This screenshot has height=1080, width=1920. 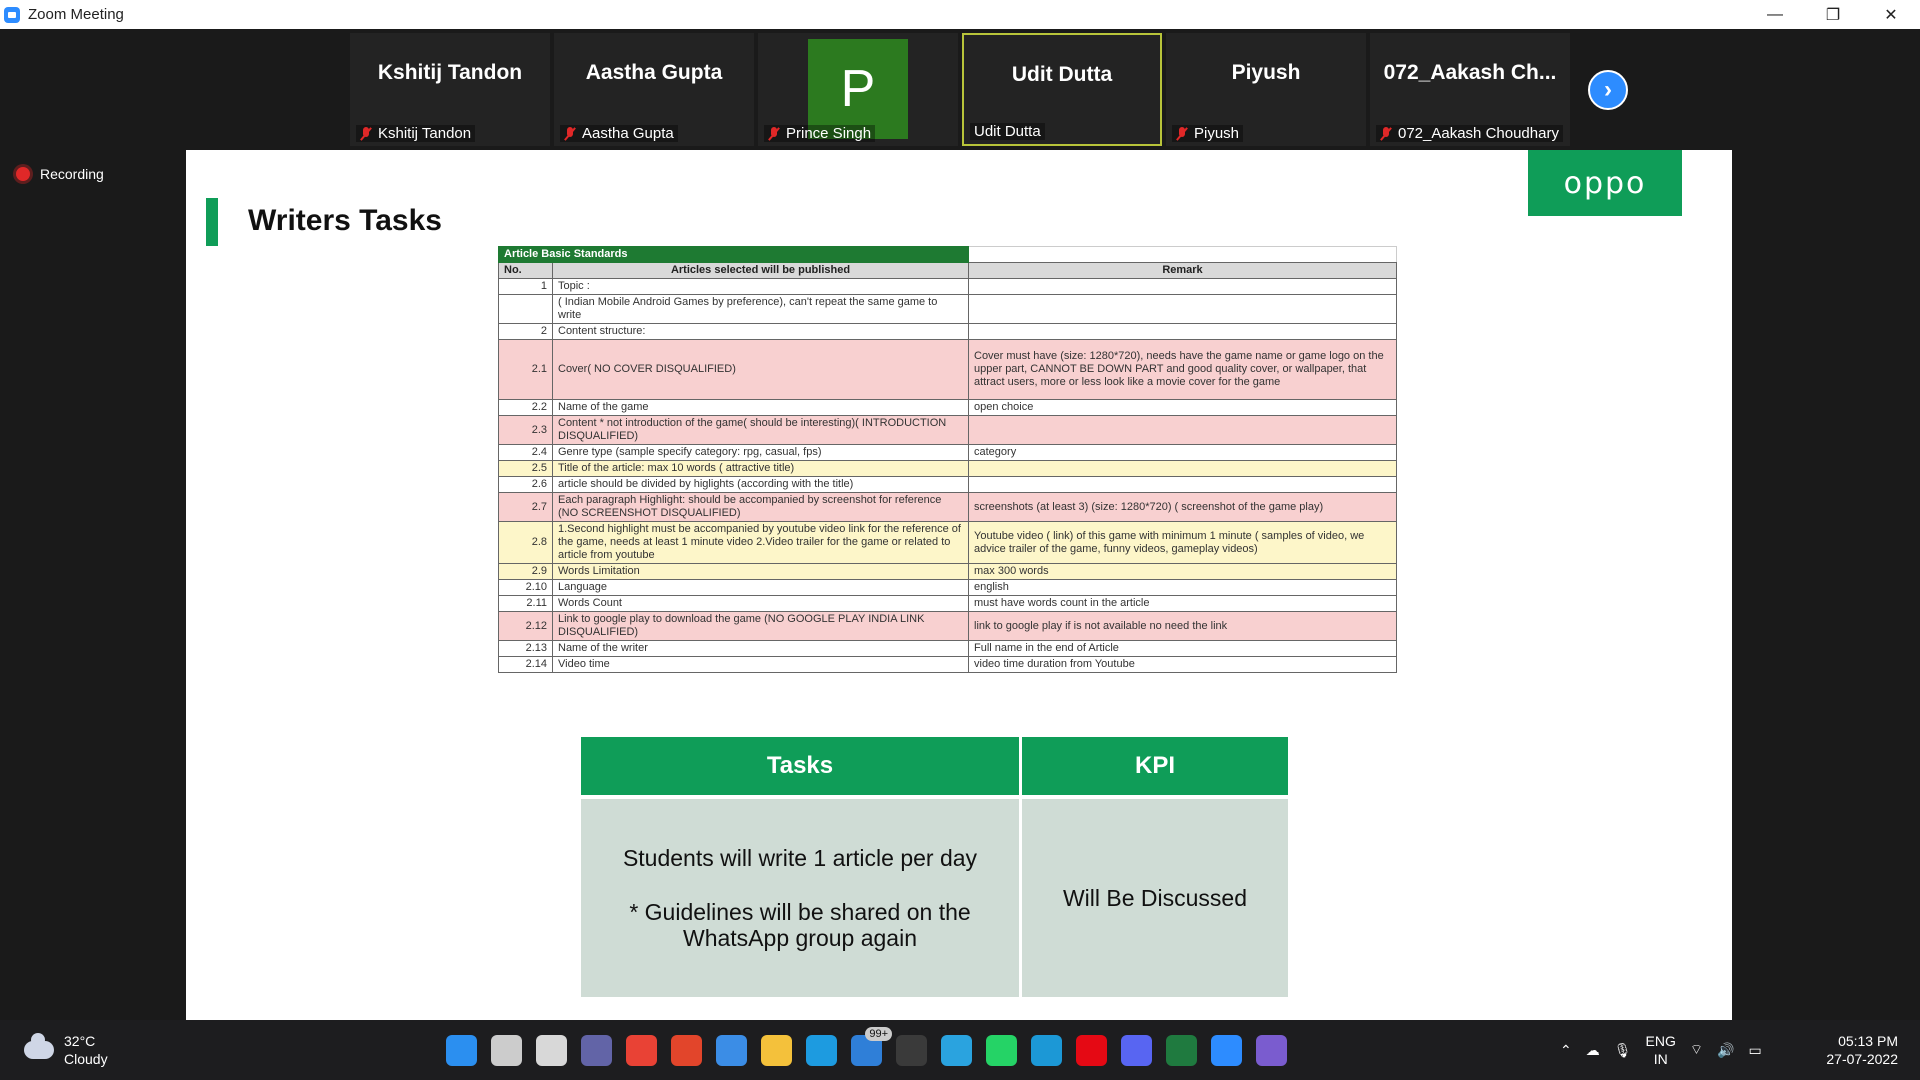 I want to click on next-participants-button: ›, so click(x=1608, y=90).